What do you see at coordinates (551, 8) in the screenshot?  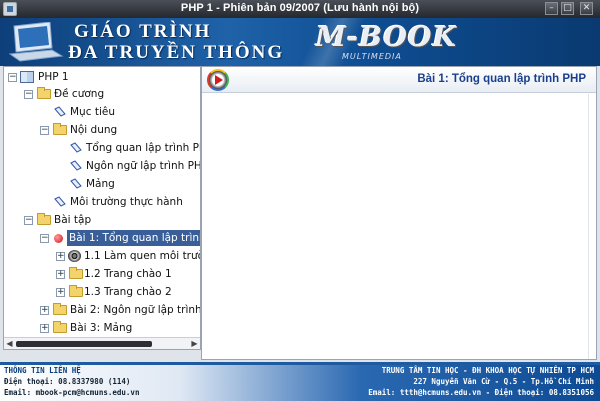 I see `minimize-button: –` at bounding box center [551, 8].